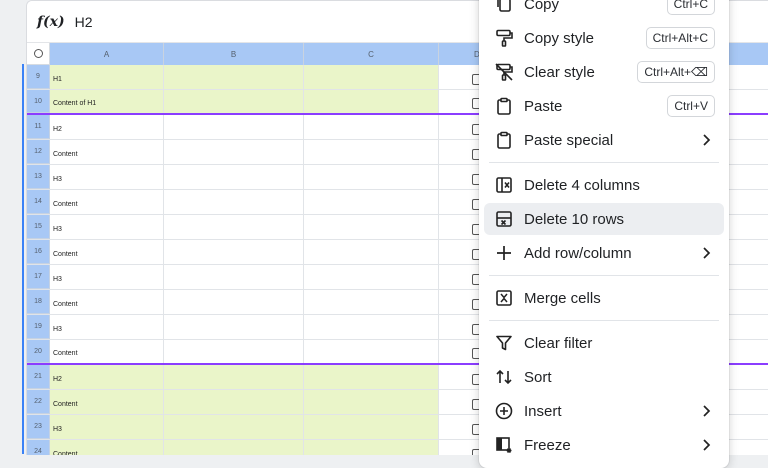 The image size is (768, 468). Describe the element at coordinates (676, 72) in the screenshot. I see `shortcut-badge: Ctrl+Alt+⌫` at that location.